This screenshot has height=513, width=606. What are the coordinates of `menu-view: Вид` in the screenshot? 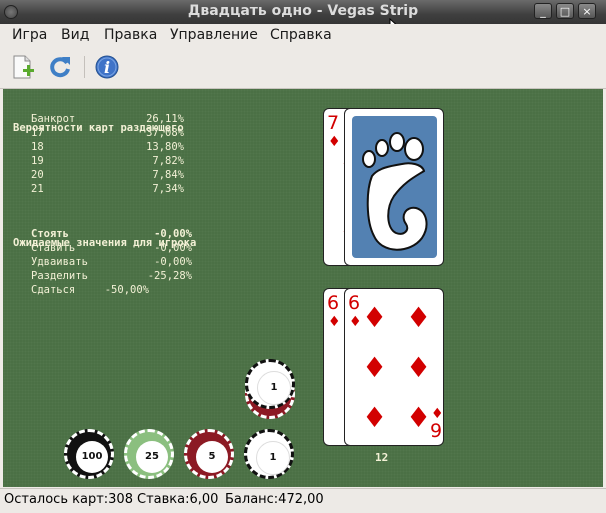 It's located at (75, 35).